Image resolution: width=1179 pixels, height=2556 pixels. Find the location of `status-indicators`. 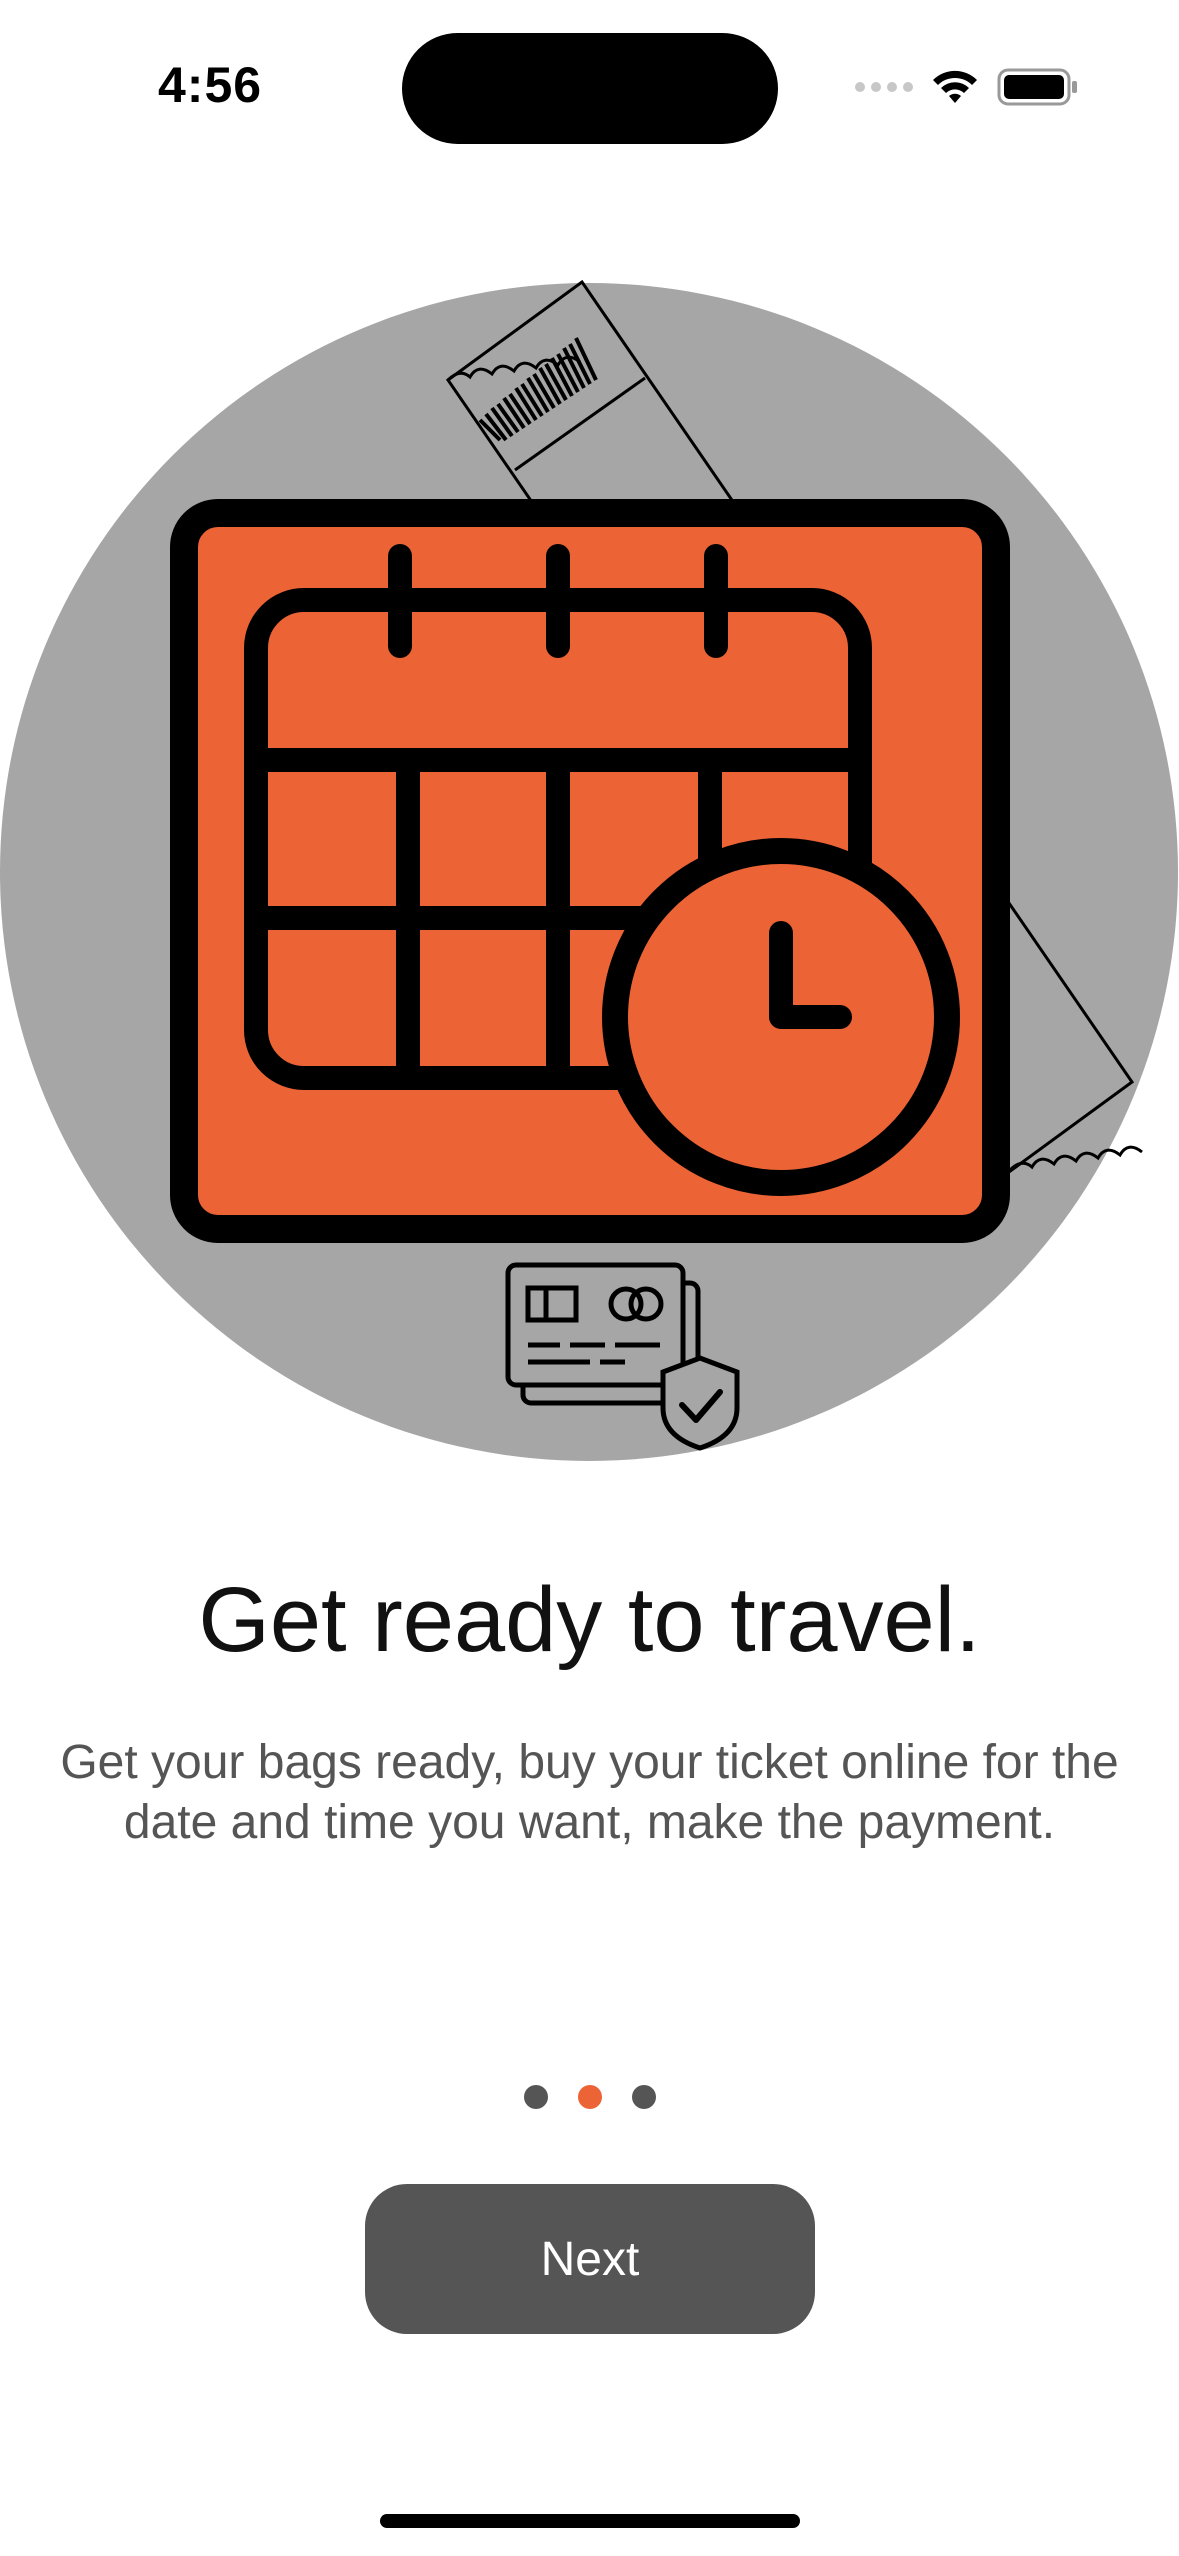

status-indicators is located at coordinates (967, 87).